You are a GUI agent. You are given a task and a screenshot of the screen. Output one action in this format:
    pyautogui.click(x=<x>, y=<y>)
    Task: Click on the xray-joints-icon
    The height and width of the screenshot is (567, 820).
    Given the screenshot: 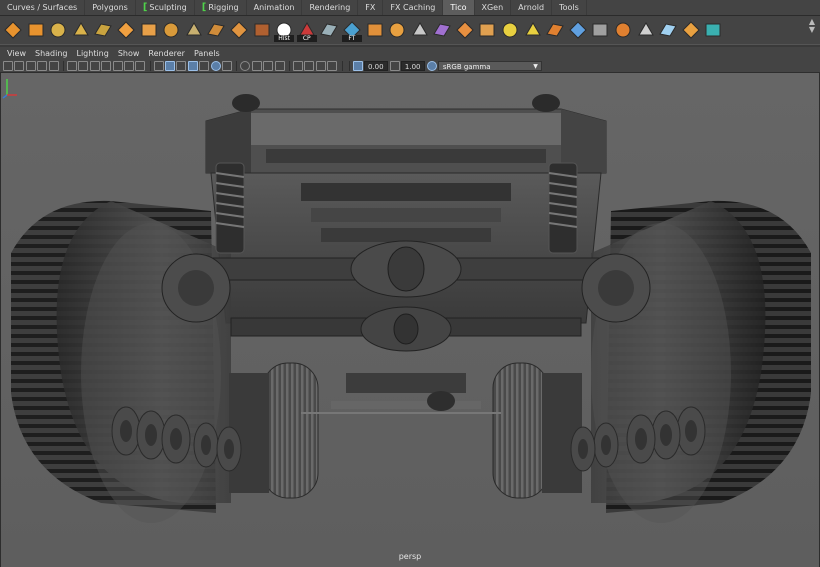 What is the action you would take?
    pyautogui.click(x=320, y=65)
    